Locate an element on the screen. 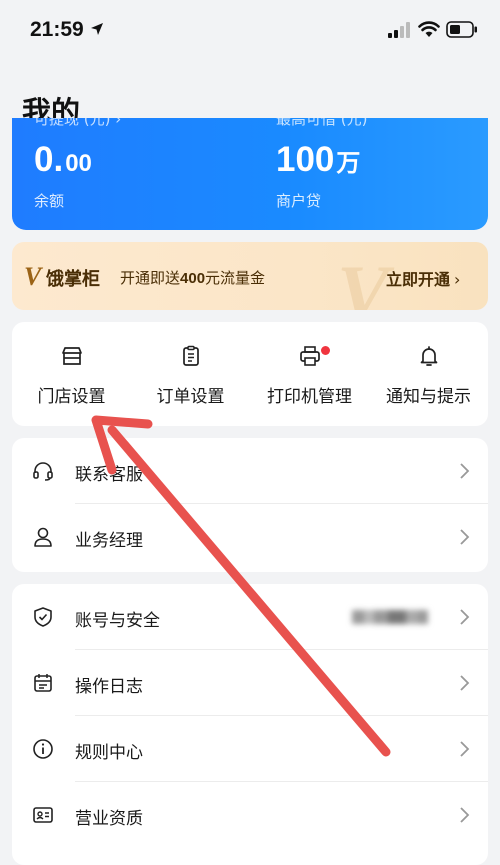 The image size is (500, 865). balance-value-decimal: 00 is located at coordinates (78, 163).